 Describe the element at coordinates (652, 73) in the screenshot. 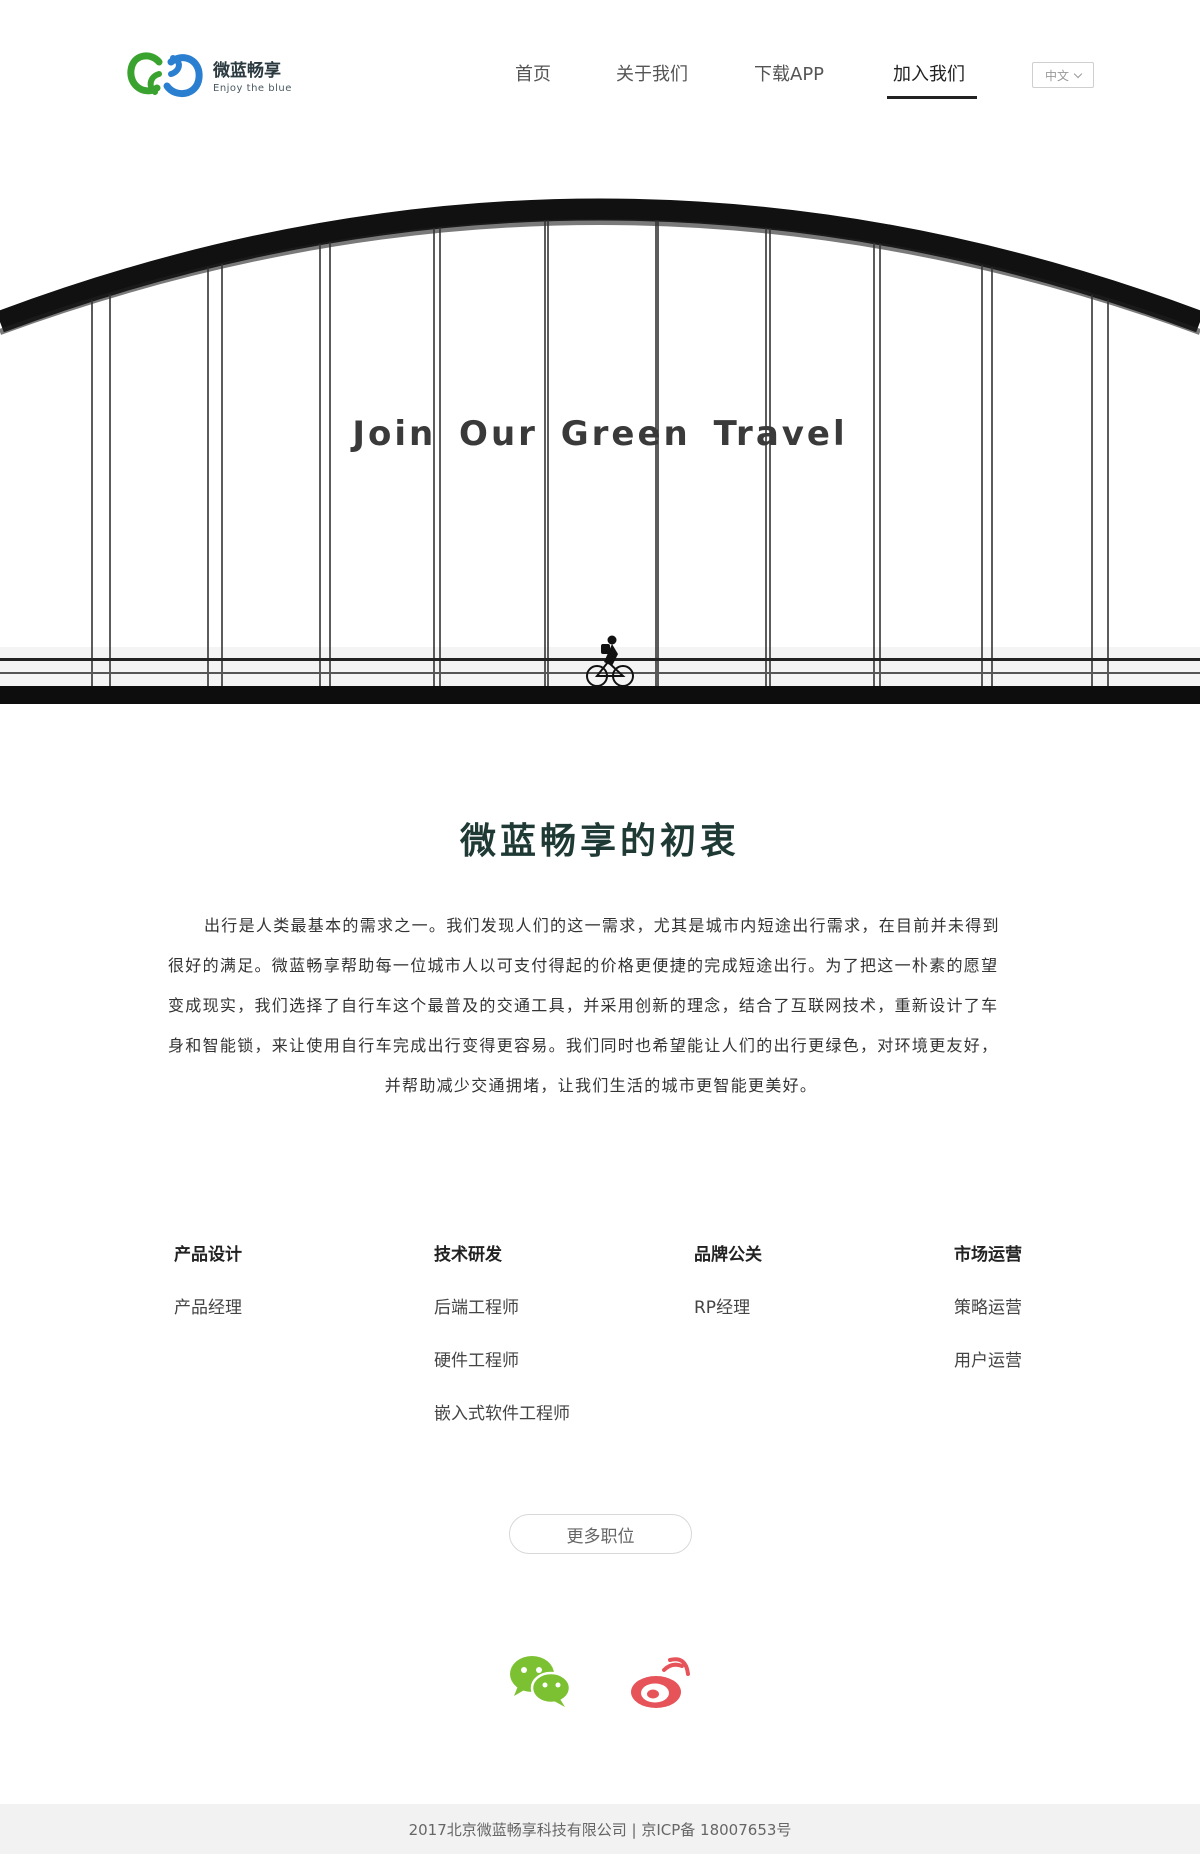

I see `nav-item-about: 关于我们` at that location.